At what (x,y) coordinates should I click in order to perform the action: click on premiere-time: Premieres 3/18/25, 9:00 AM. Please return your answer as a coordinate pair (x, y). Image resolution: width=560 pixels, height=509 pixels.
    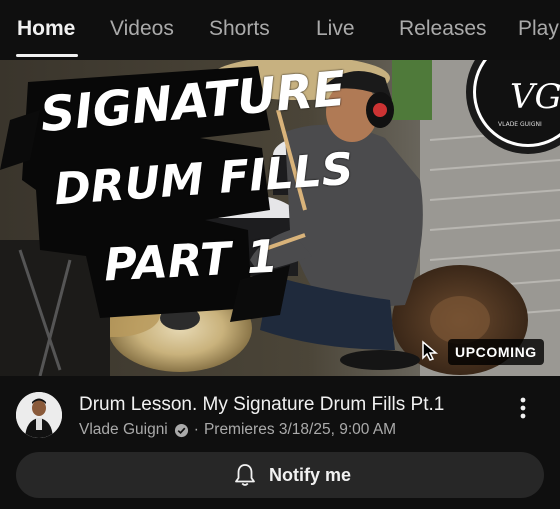
    Looking at the image, I should click on (300, 429).